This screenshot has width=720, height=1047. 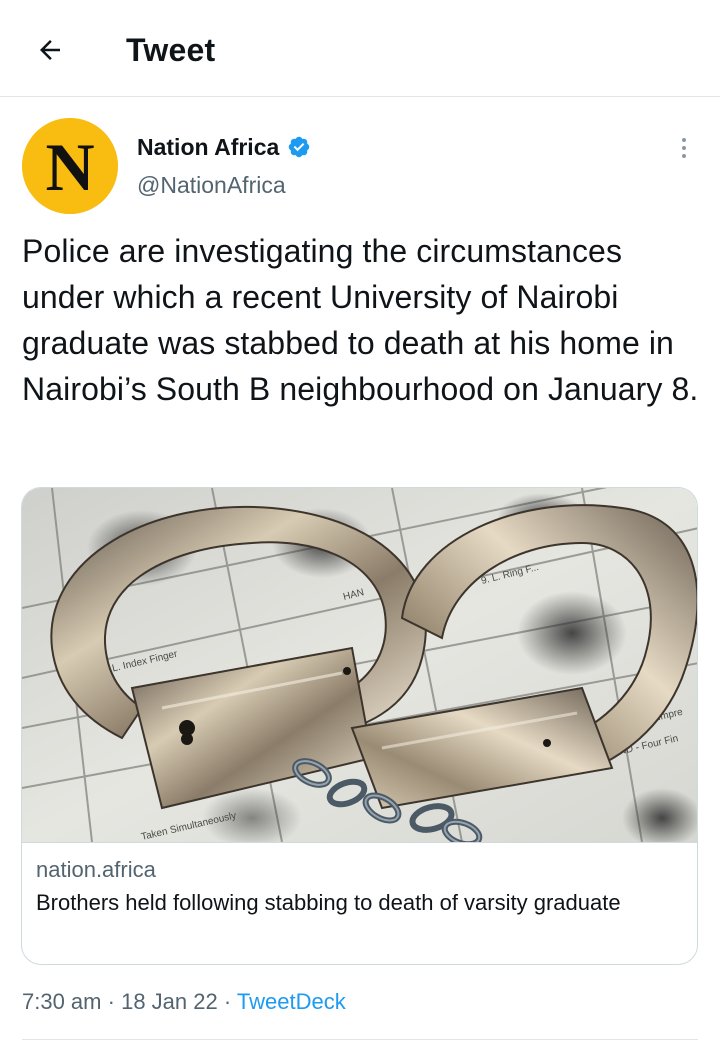 I want to click on avatar: N, so click(x=70, y=166).